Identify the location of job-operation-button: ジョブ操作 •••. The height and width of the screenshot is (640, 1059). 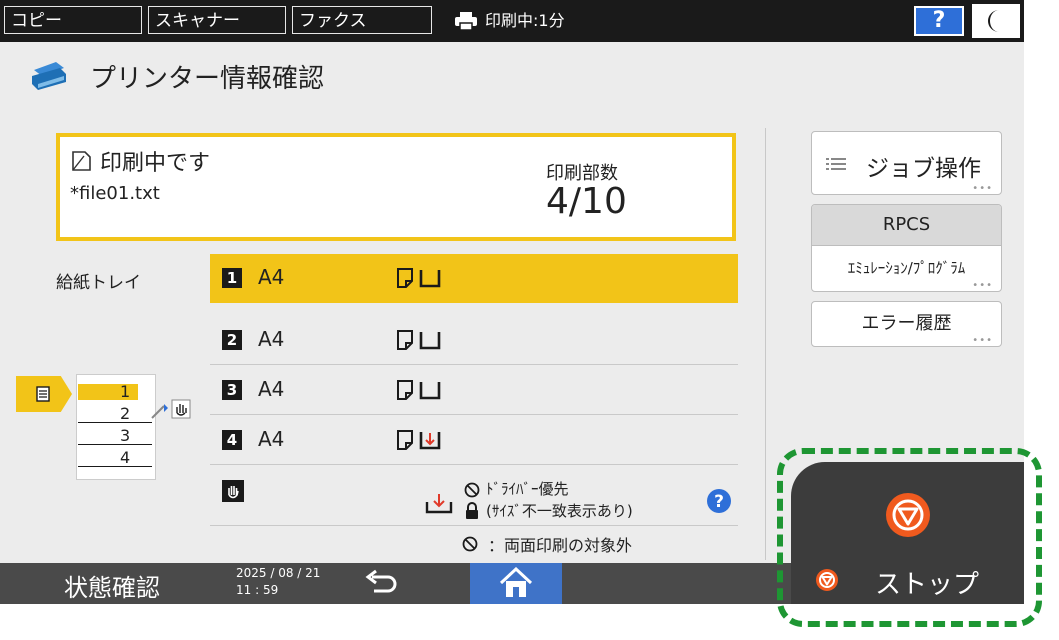
(906, 163).